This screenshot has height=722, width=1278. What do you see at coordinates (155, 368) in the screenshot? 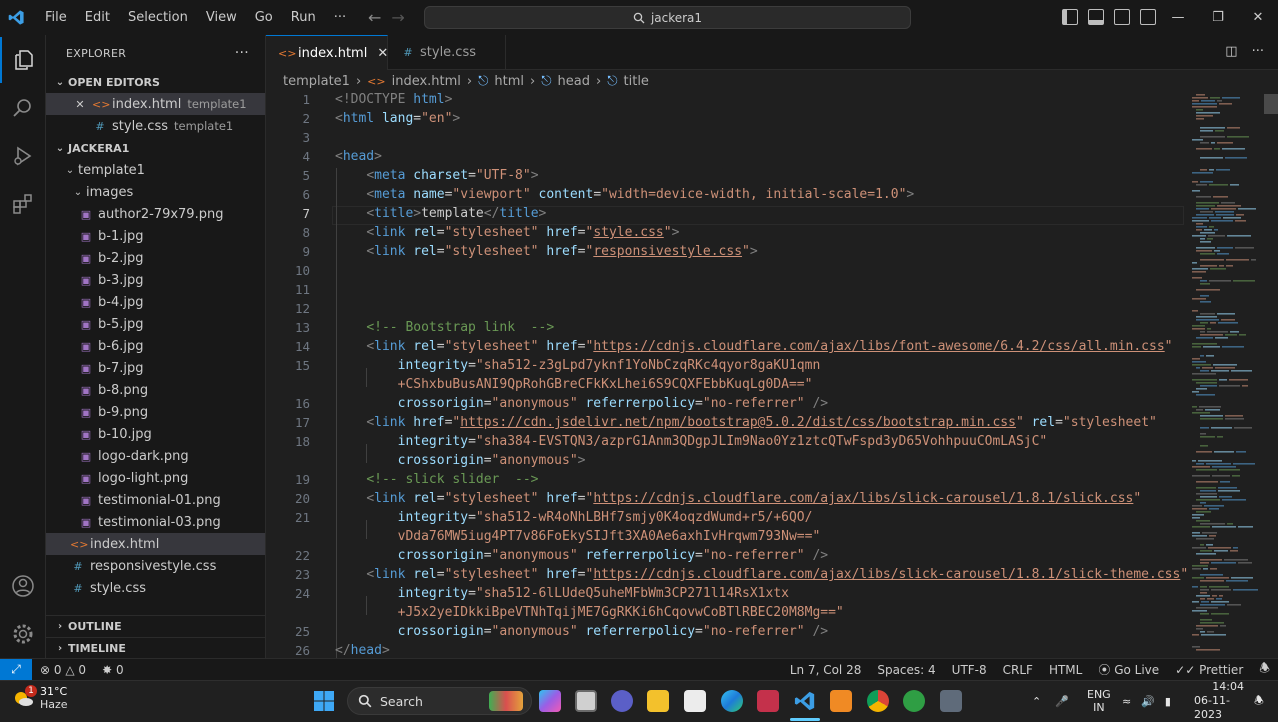
I see `image-file-item: ▣ b-7.jpg` at bounding box center [155, 368].